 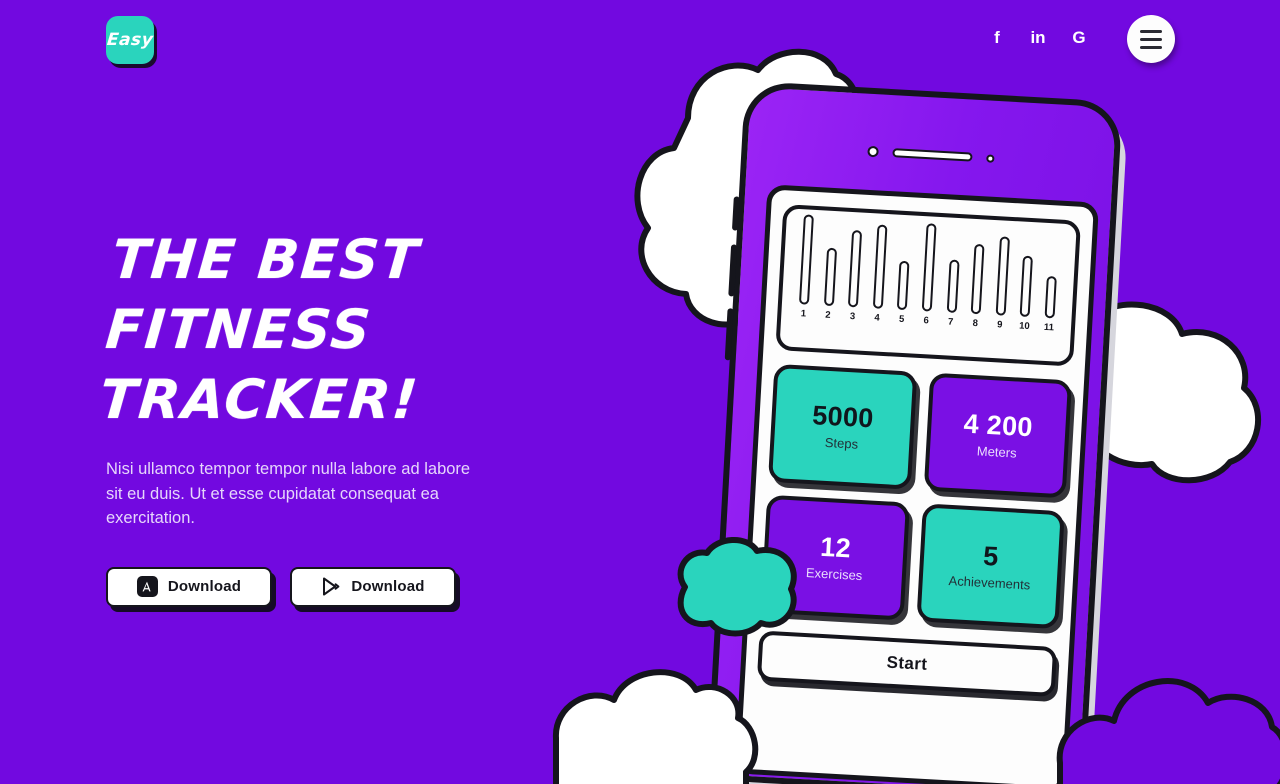 I want to click on chart-bar-column: 2, so click(x=830, y=284).